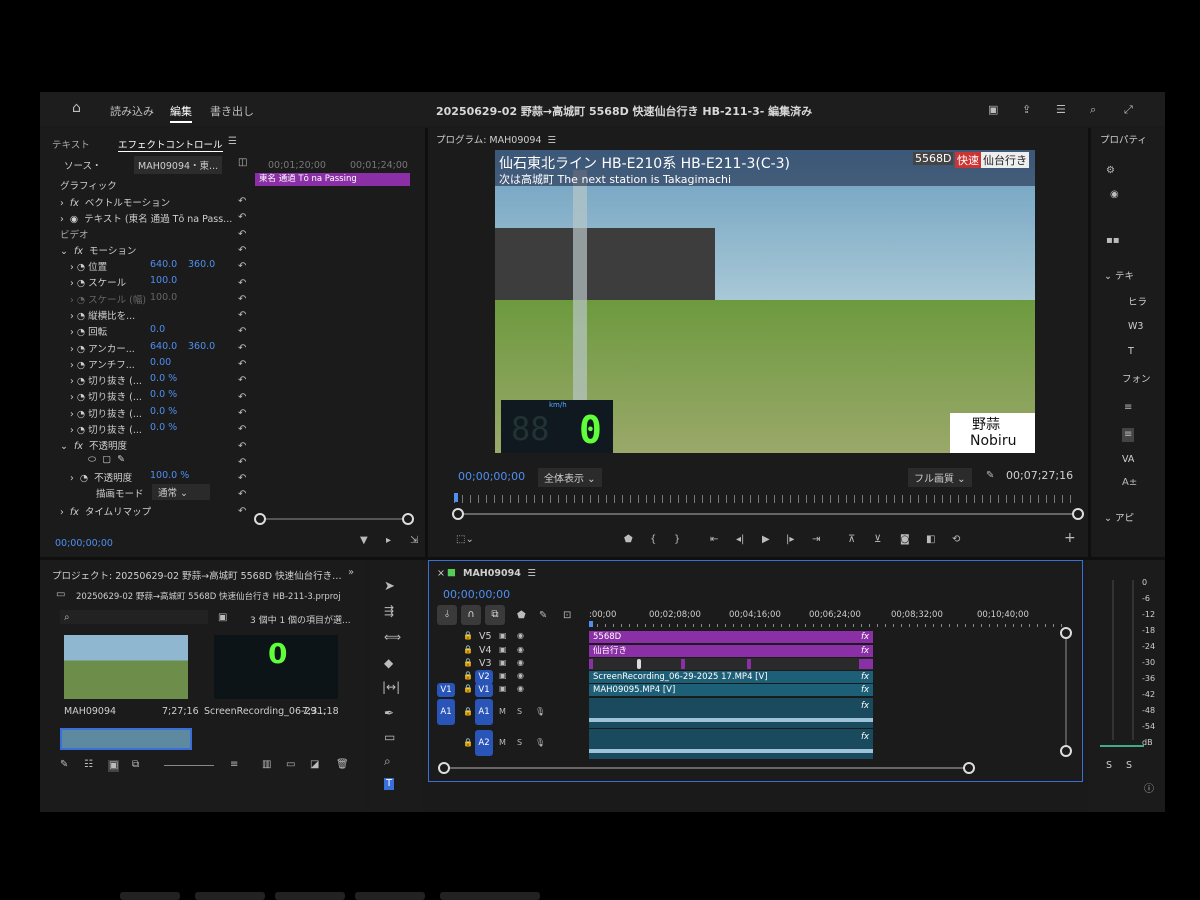  Describe the element at coordinates (98, 282) in the screenshot. I see `property-row: › ◔ スケール` at that location.